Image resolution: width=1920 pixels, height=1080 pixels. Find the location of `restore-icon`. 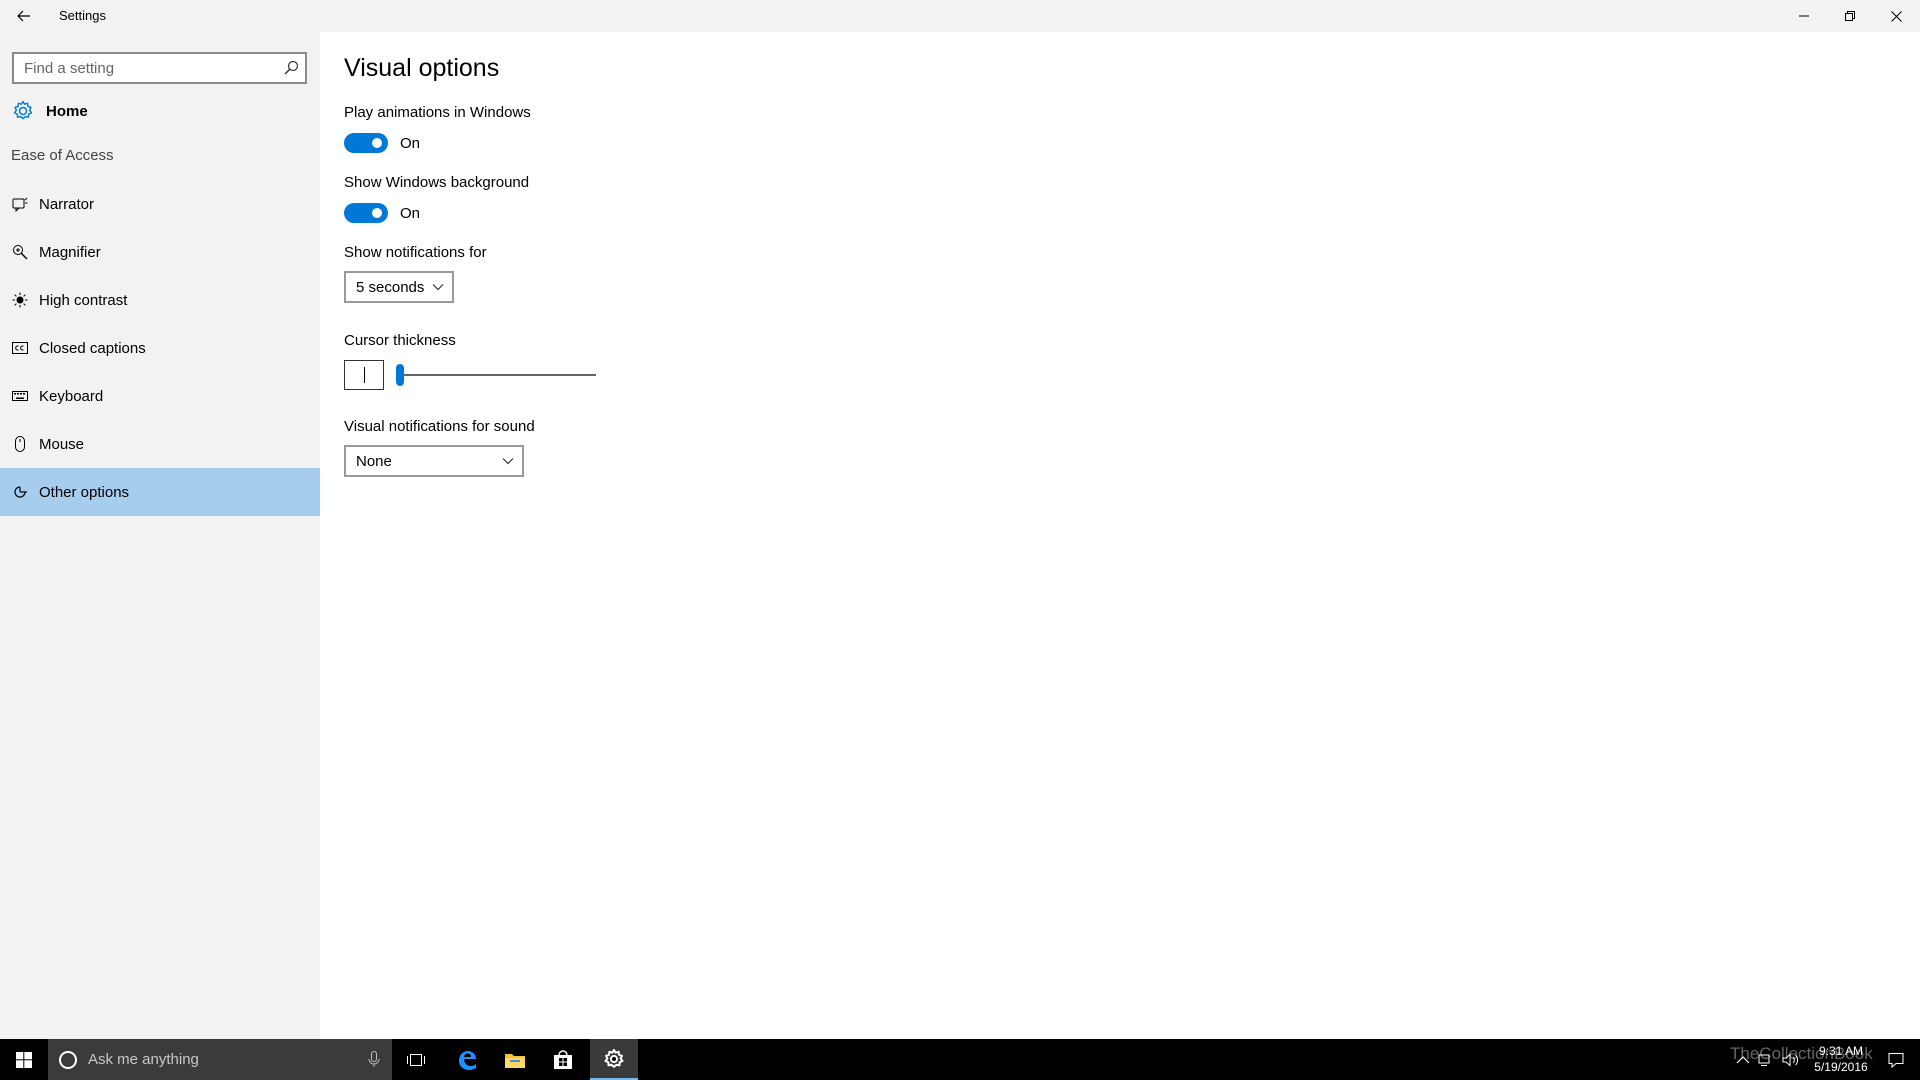

restore-icon is located at coordinates (1850, 16).